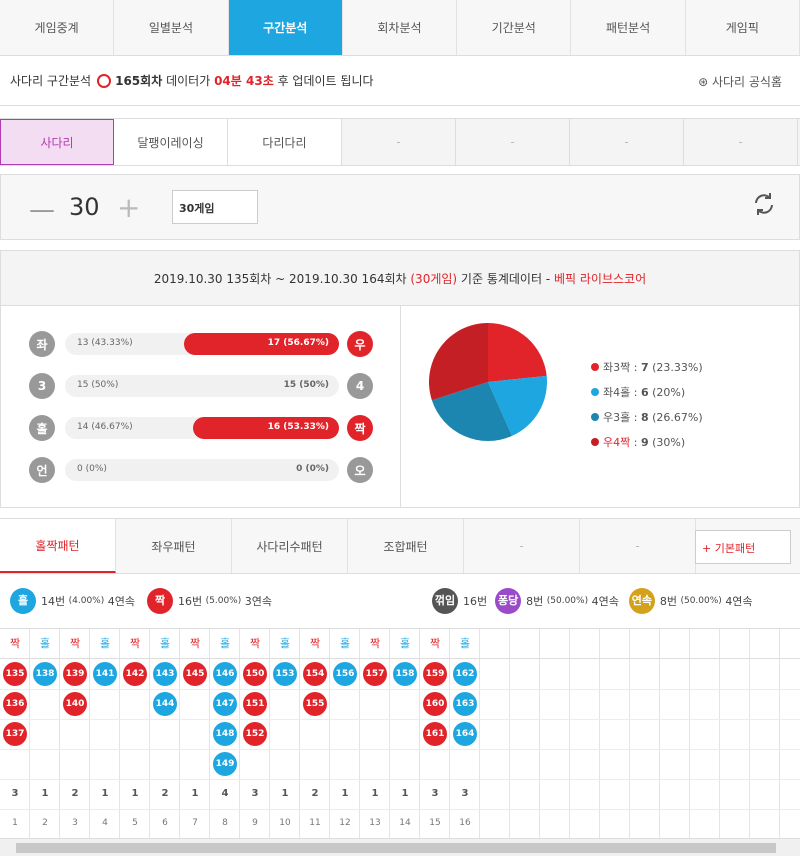 The height and width of the screenshot is (856, 800). What do you see at coordinates (255, 704) in the screenshot?
I see `result-ball: 151` at bounding box center [255, 704].